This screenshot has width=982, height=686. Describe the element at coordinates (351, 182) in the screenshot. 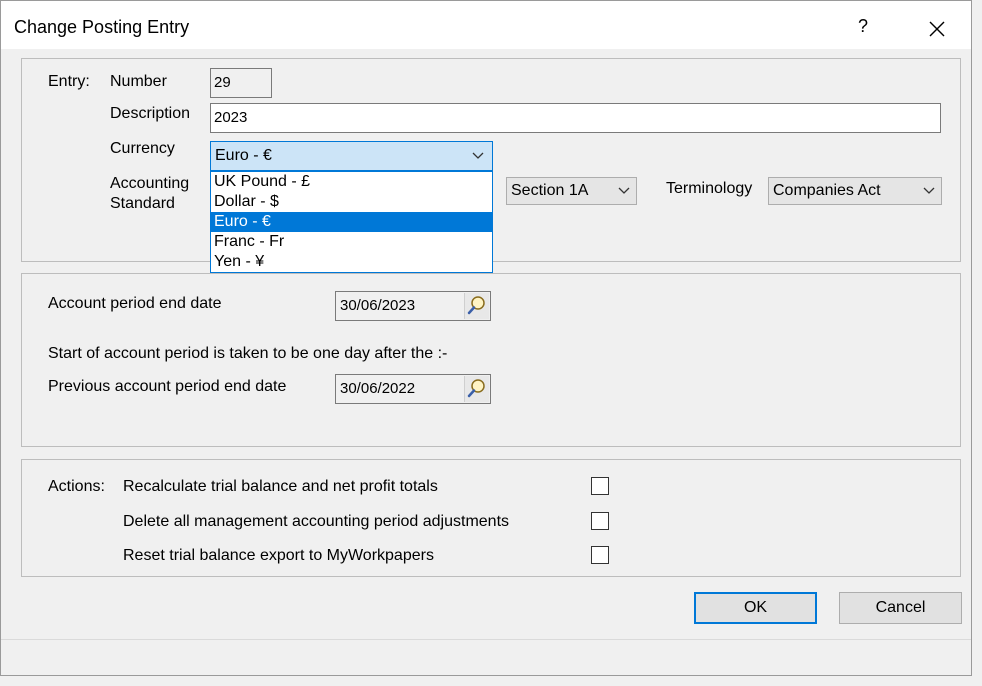

I see `currency-option-uk-pound: UK Pound - £` at that location.